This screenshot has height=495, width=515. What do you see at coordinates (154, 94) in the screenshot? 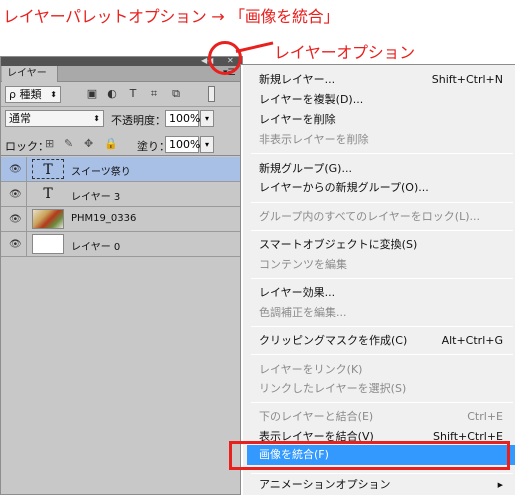
I see `shape-filter-icon: ⌗` at bounding box center [154, 94].